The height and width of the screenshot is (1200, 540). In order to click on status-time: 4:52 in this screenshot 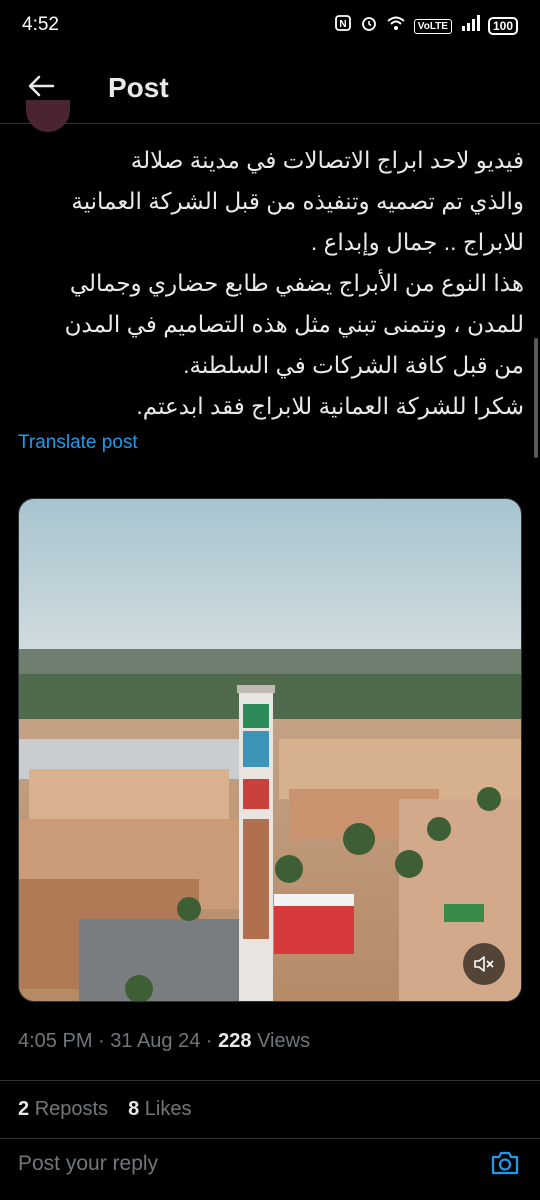, I will do `click(40, 24)`.